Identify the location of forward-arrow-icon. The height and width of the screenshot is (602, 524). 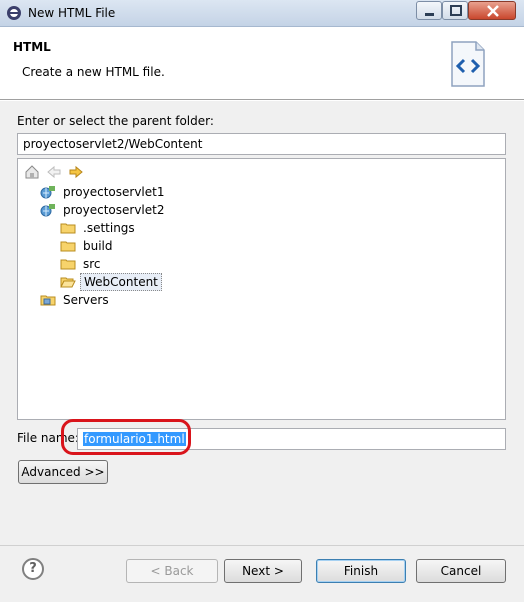
(76, 172).